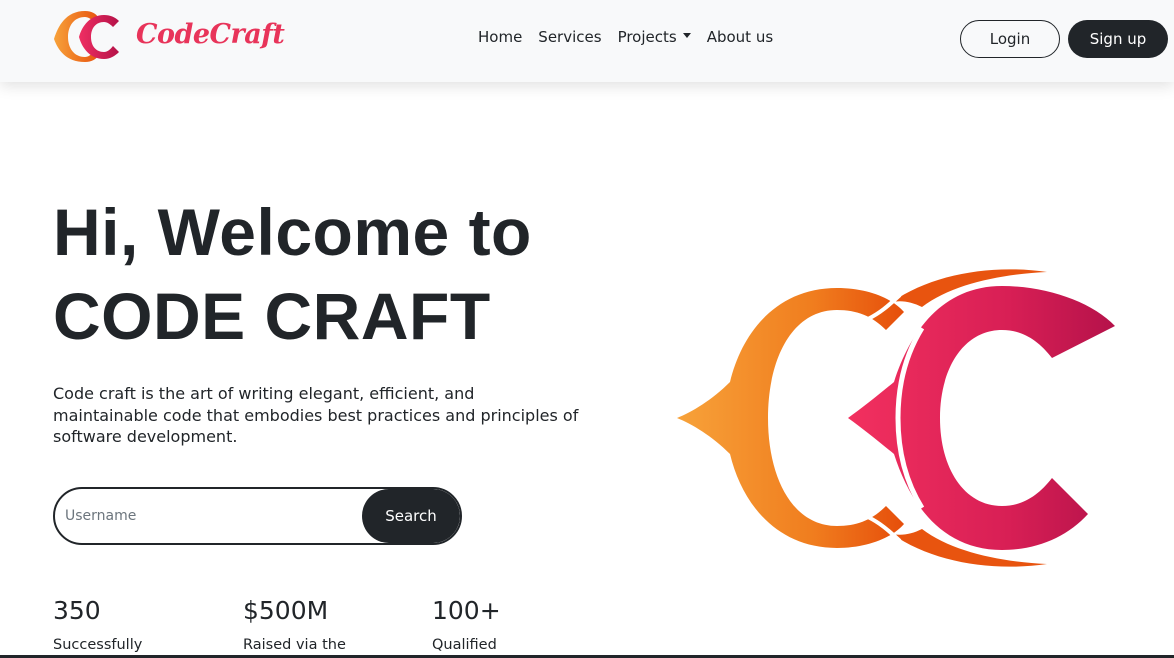 This screenshot has width=1174, height=658. What do you see at coordinates (292, 232) in the screenshot?
I see `hero-title-line1: Hi, Welcome to` at bounding box center [292, 232].